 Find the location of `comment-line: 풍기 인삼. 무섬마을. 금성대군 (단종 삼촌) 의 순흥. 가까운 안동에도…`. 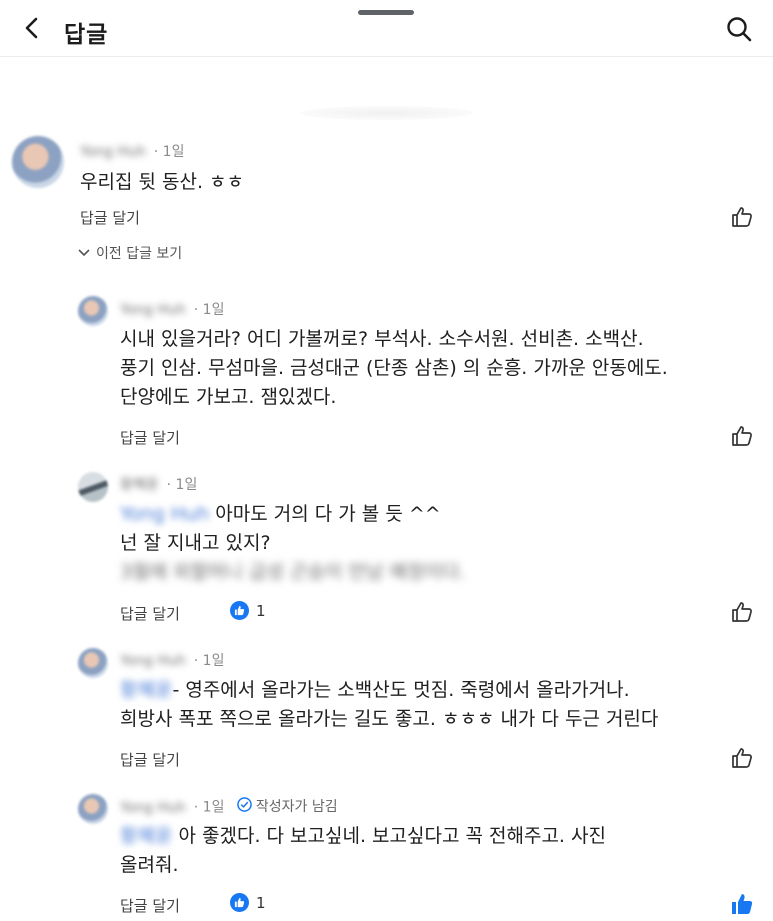

comment-line: 풍기 인삼. 무섬마을. 금성대군 (단종 삼촌) 의 순흥. 가까운 안동에도… is located at coordinates (394, 368).